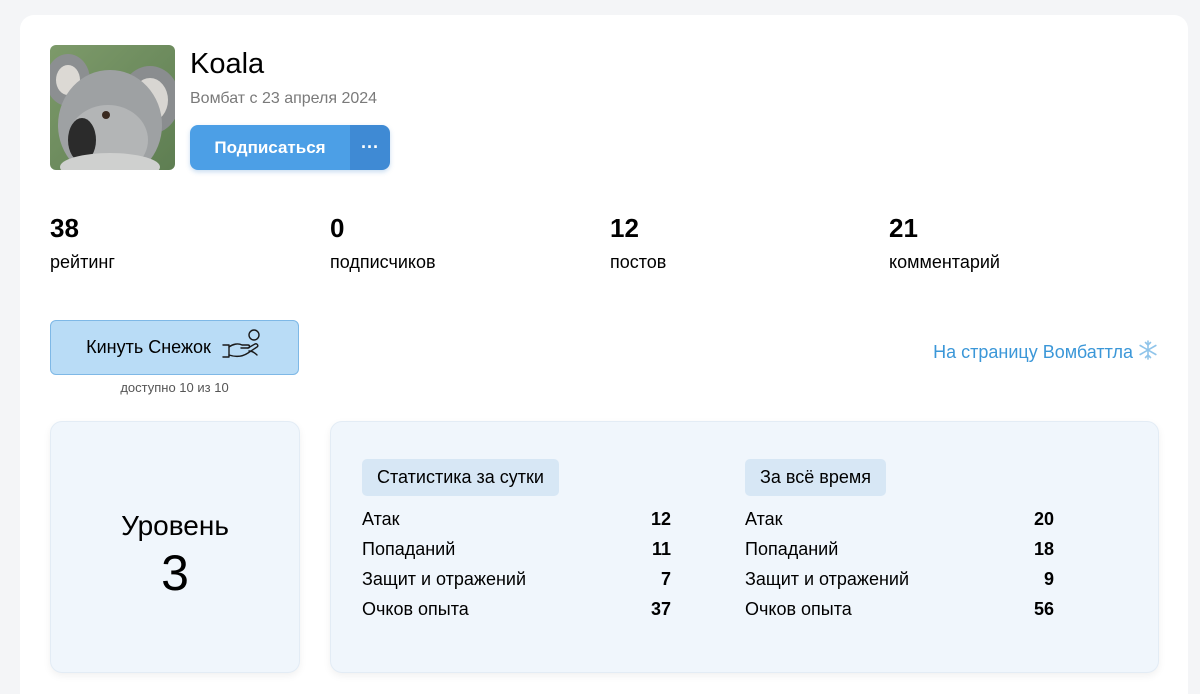 Image resolution: width=1200 pixels, height=694 pixels. Describe the element at coordinates (270, 147) in the screenshot. I see `subscribe-button: Подписаться` at that location.